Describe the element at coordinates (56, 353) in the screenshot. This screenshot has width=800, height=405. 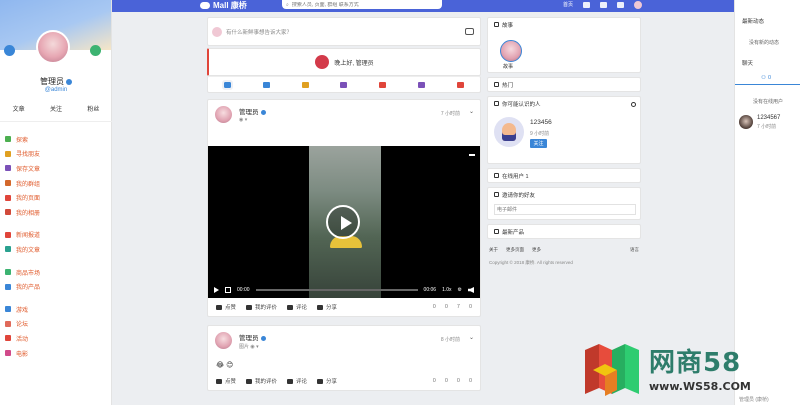
I see `sidebar-item: 电影` at that location.